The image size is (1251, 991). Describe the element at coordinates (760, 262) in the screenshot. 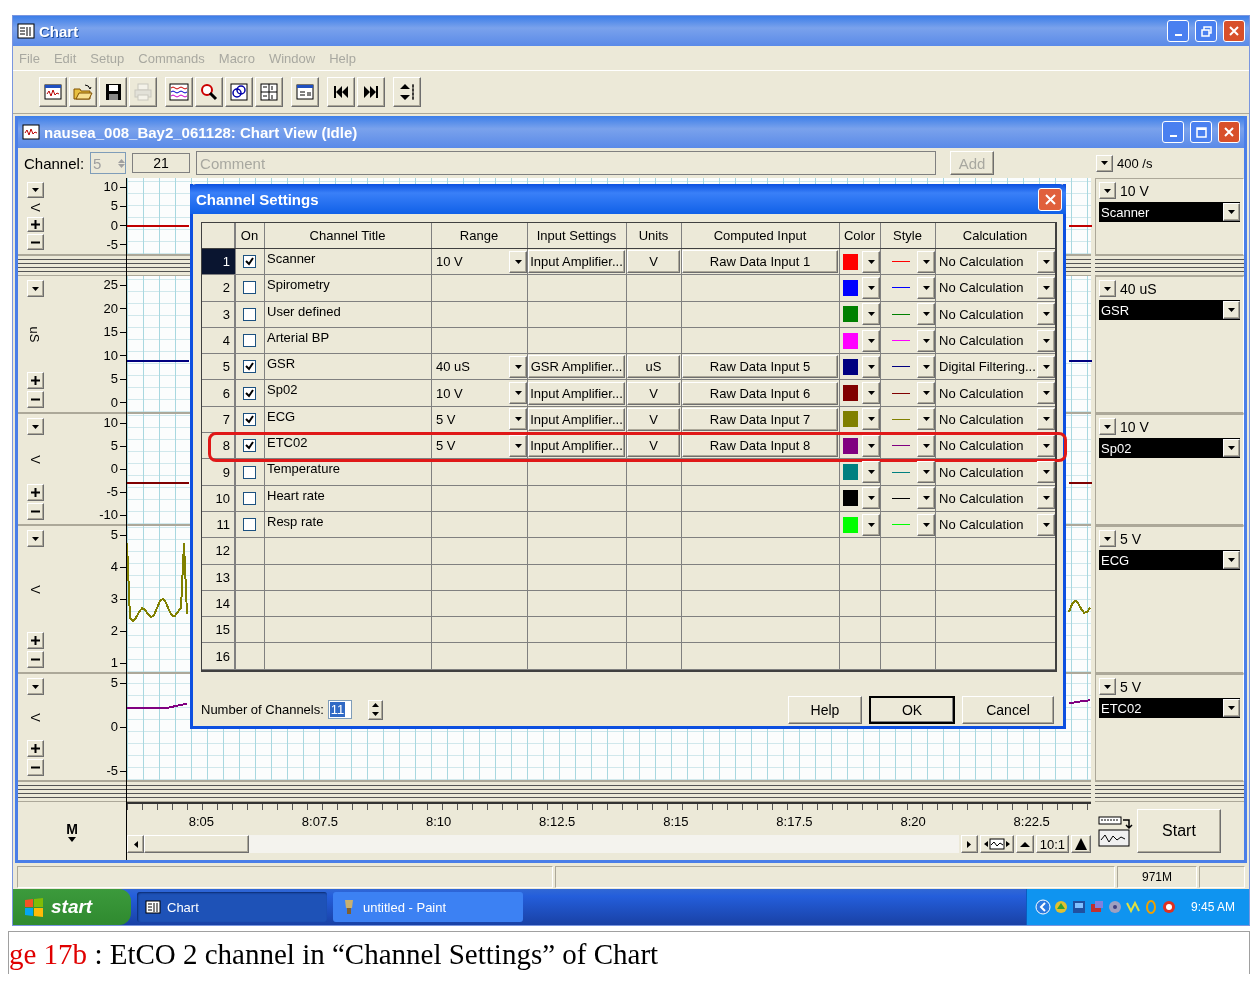

I see `computed-input-button: Raw Data Input 1` at that location.